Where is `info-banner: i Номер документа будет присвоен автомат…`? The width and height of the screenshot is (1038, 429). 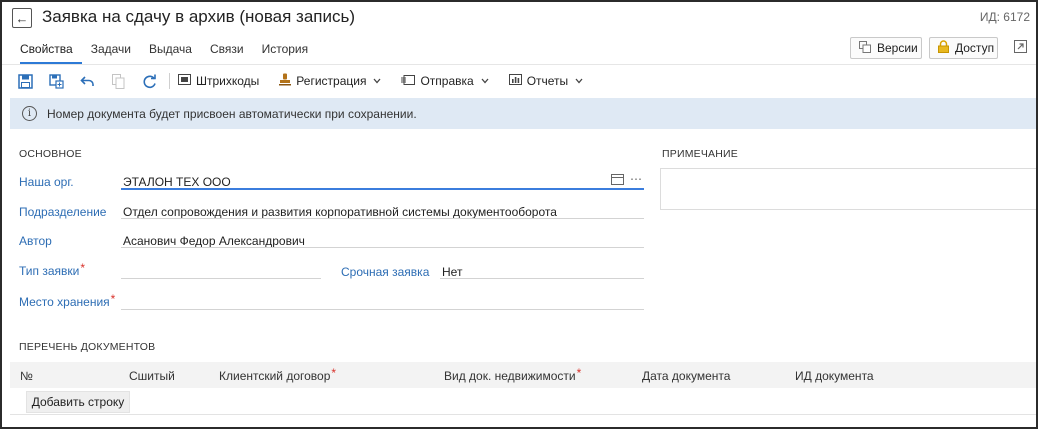
info-banner: i Номер документа будет присвоен автомат… is located at coordinates (523, 113).